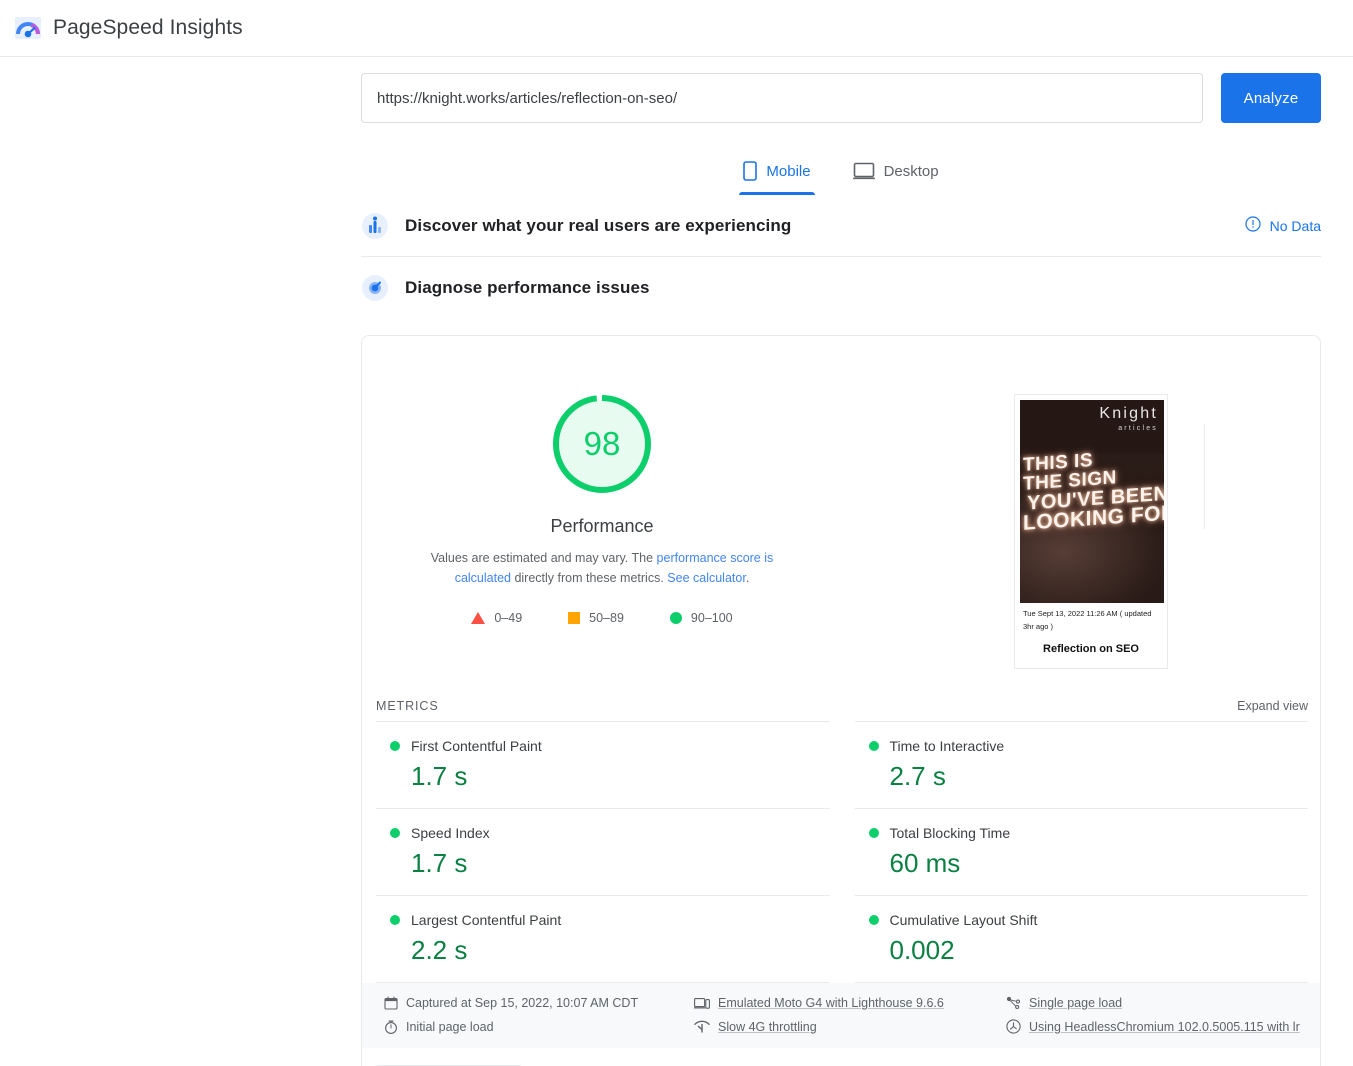 This screenshot has width=1353, height=1066. What do you see at coordinates (1091, 649) in the screenshot?
I see `screenshot-heading: Reflection on SEO` at bounding box center [1091, 649].